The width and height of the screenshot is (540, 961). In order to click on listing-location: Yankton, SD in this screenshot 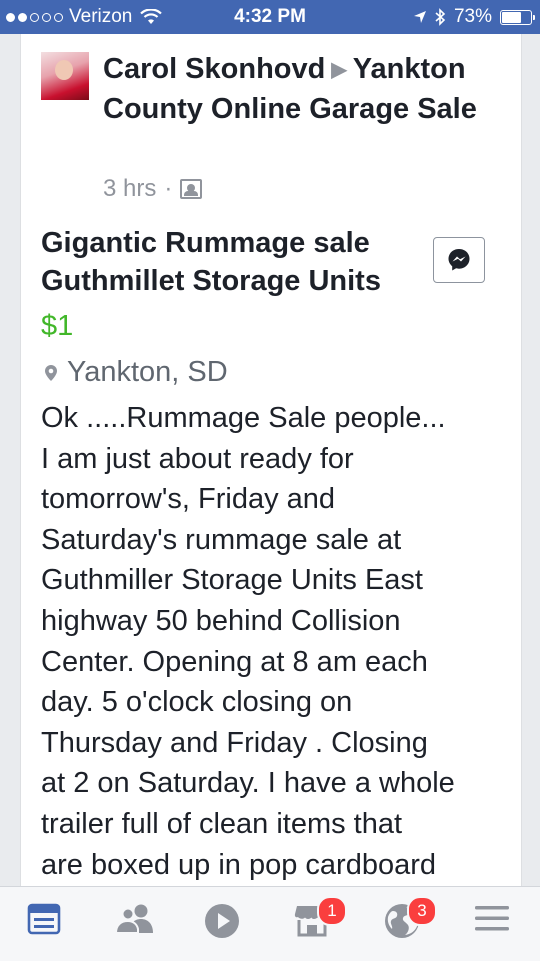, I will do `click(136, 372)`.